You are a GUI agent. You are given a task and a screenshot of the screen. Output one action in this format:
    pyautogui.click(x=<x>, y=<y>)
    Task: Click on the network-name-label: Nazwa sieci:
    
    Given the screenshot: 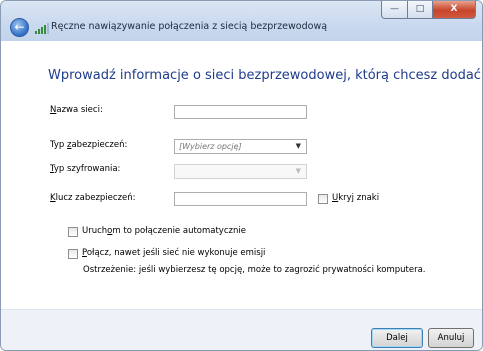 What is the action you would take?
    pyautogui.click(x=76, y=110)
    